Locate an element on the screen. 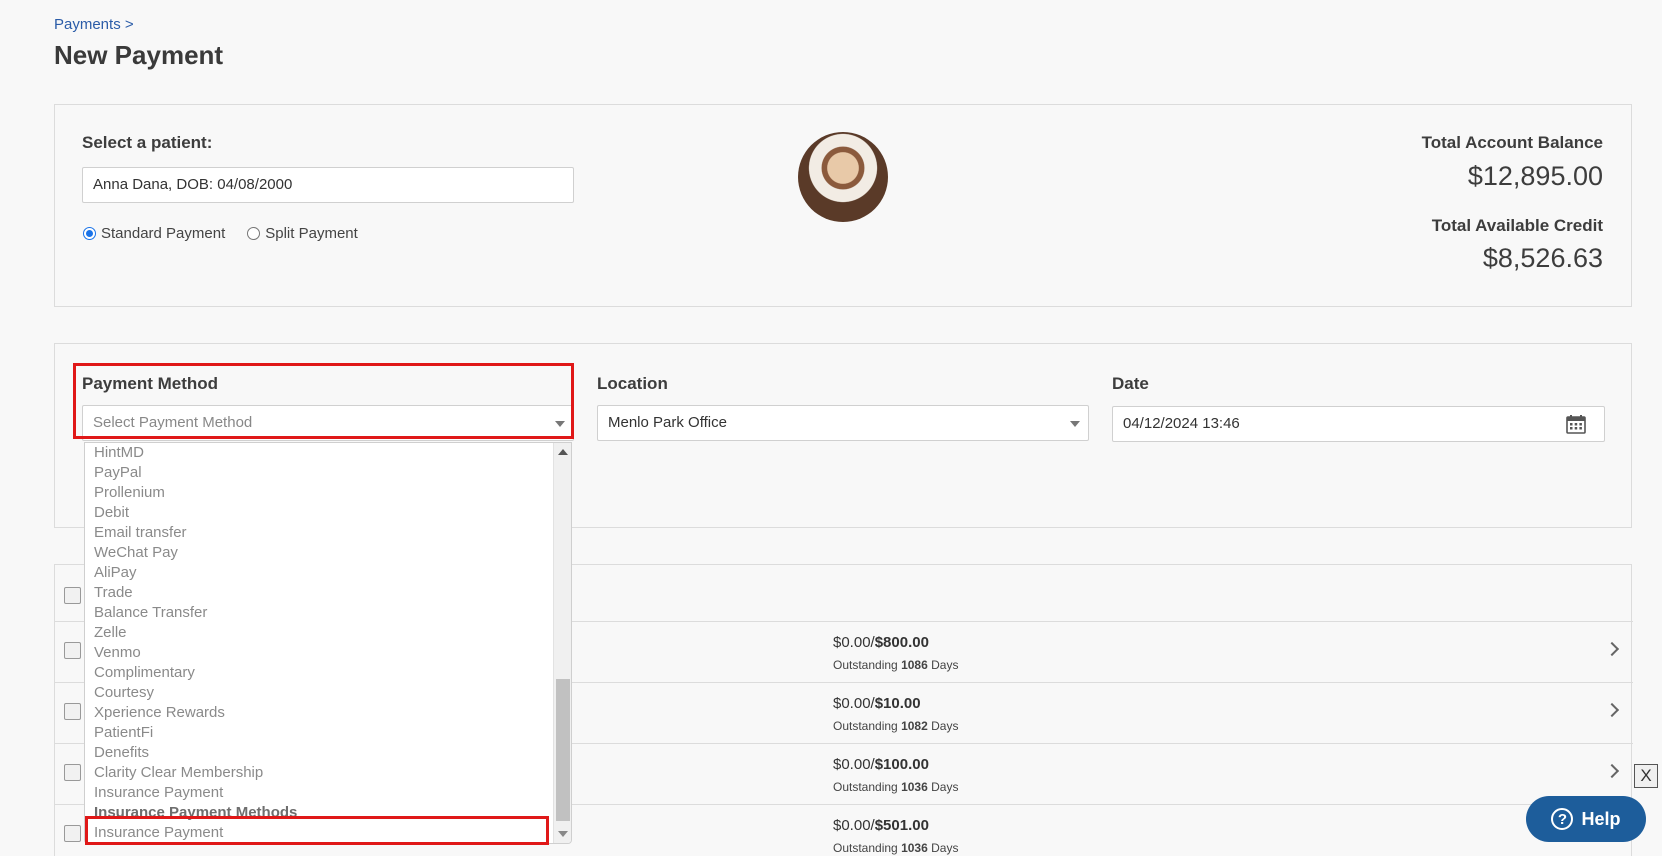 This screenshot has height=856, width=1662. dropdown-option: Venmo is located at coordinates (117, 653).